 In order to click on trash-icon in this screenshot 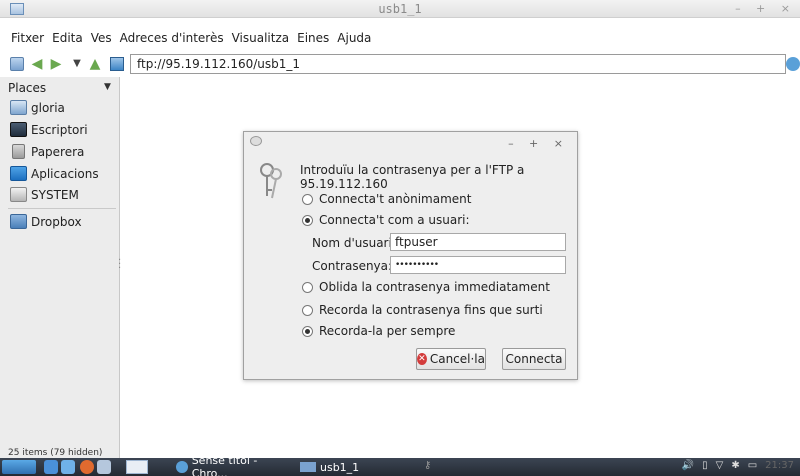, I will do `click(18, 151)`.